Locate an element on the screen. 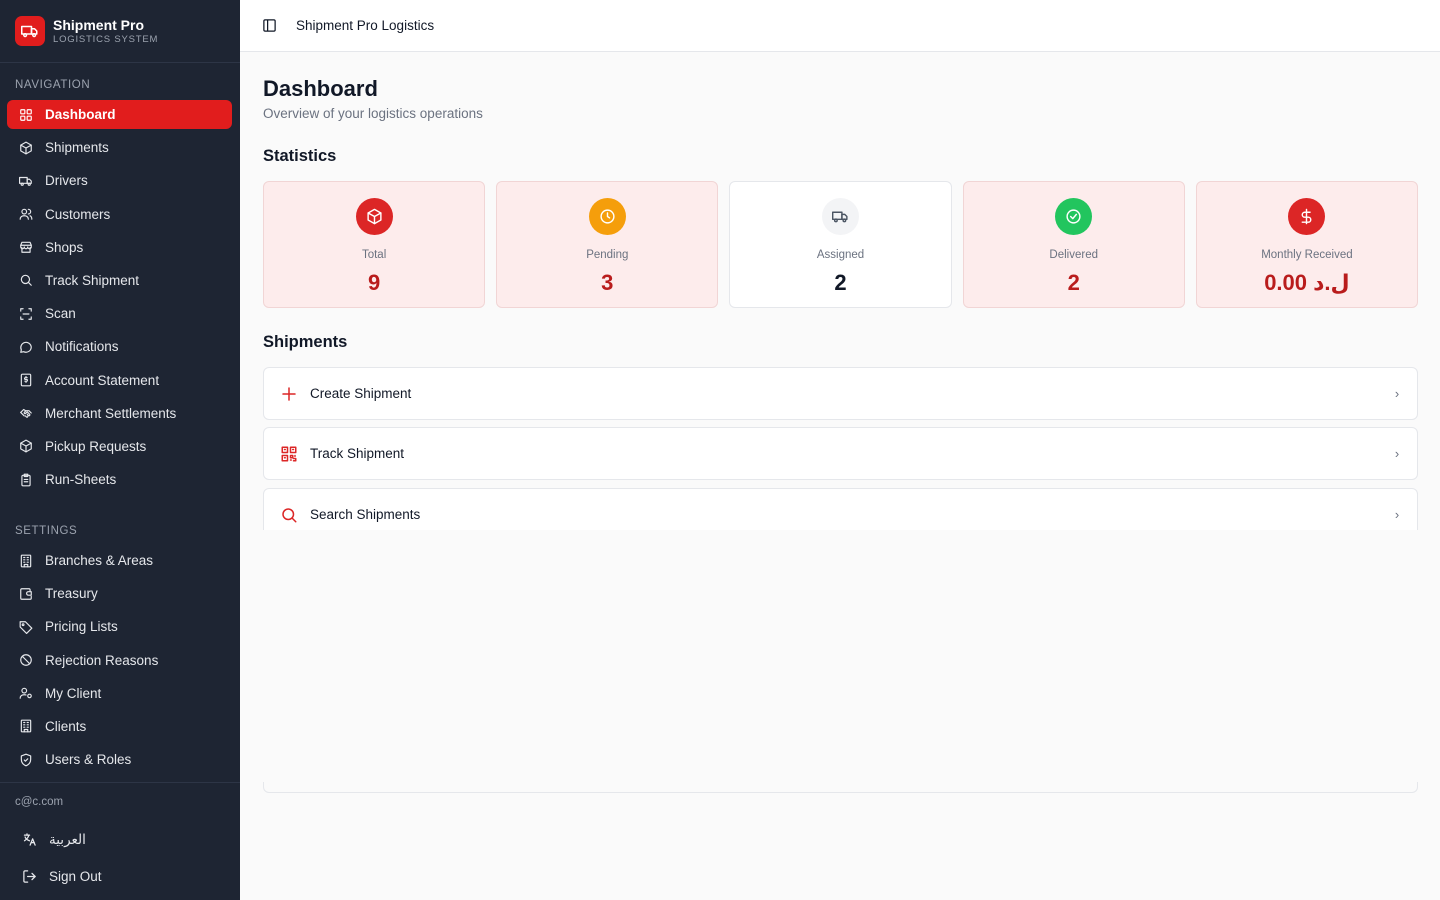 The height and width of the screenshot is (900, 1440). action-label: Create Shipment is located at coordinates (361, 393).